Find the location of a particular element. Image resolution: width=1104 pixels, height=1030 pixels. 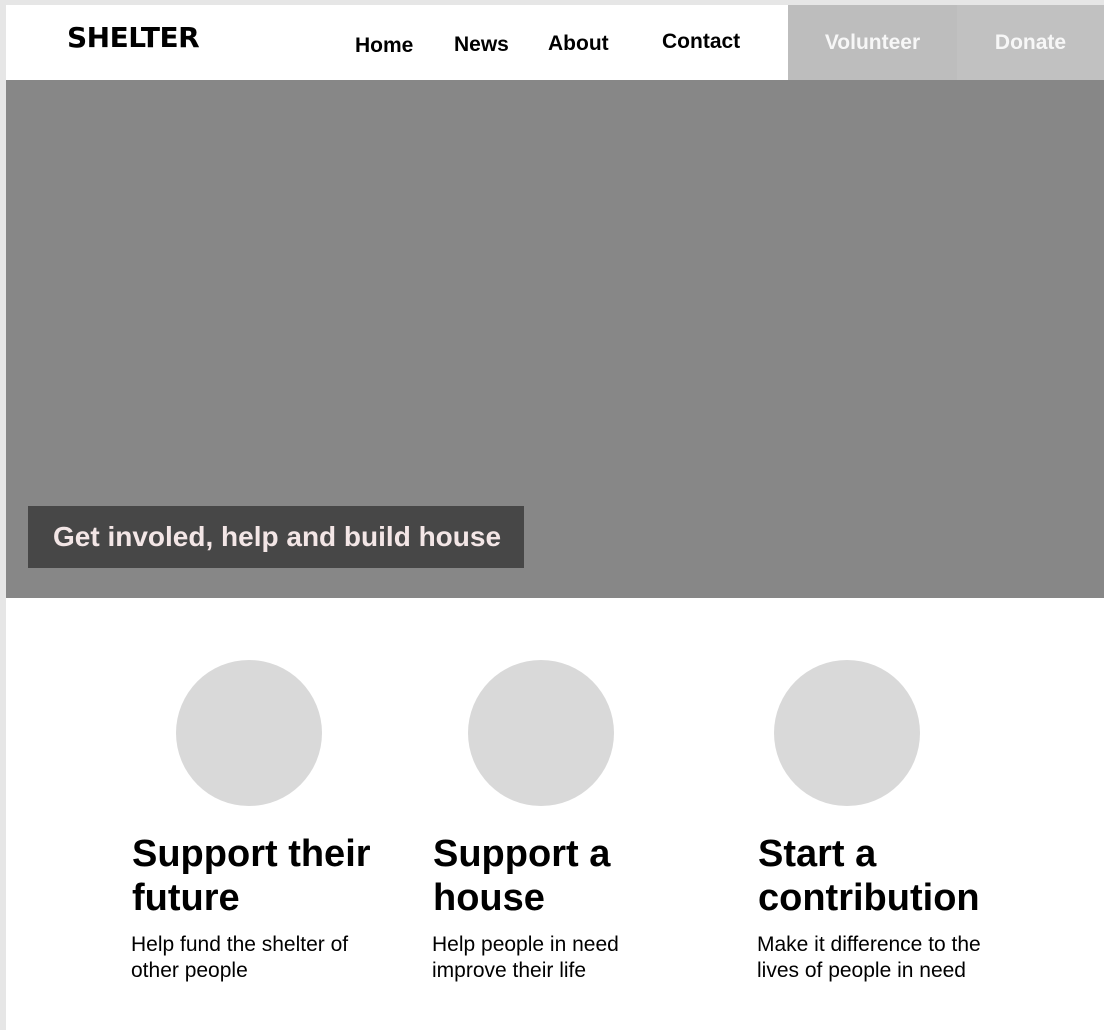

volunteer-button: Volunteer is located at coordinates (872, 42).